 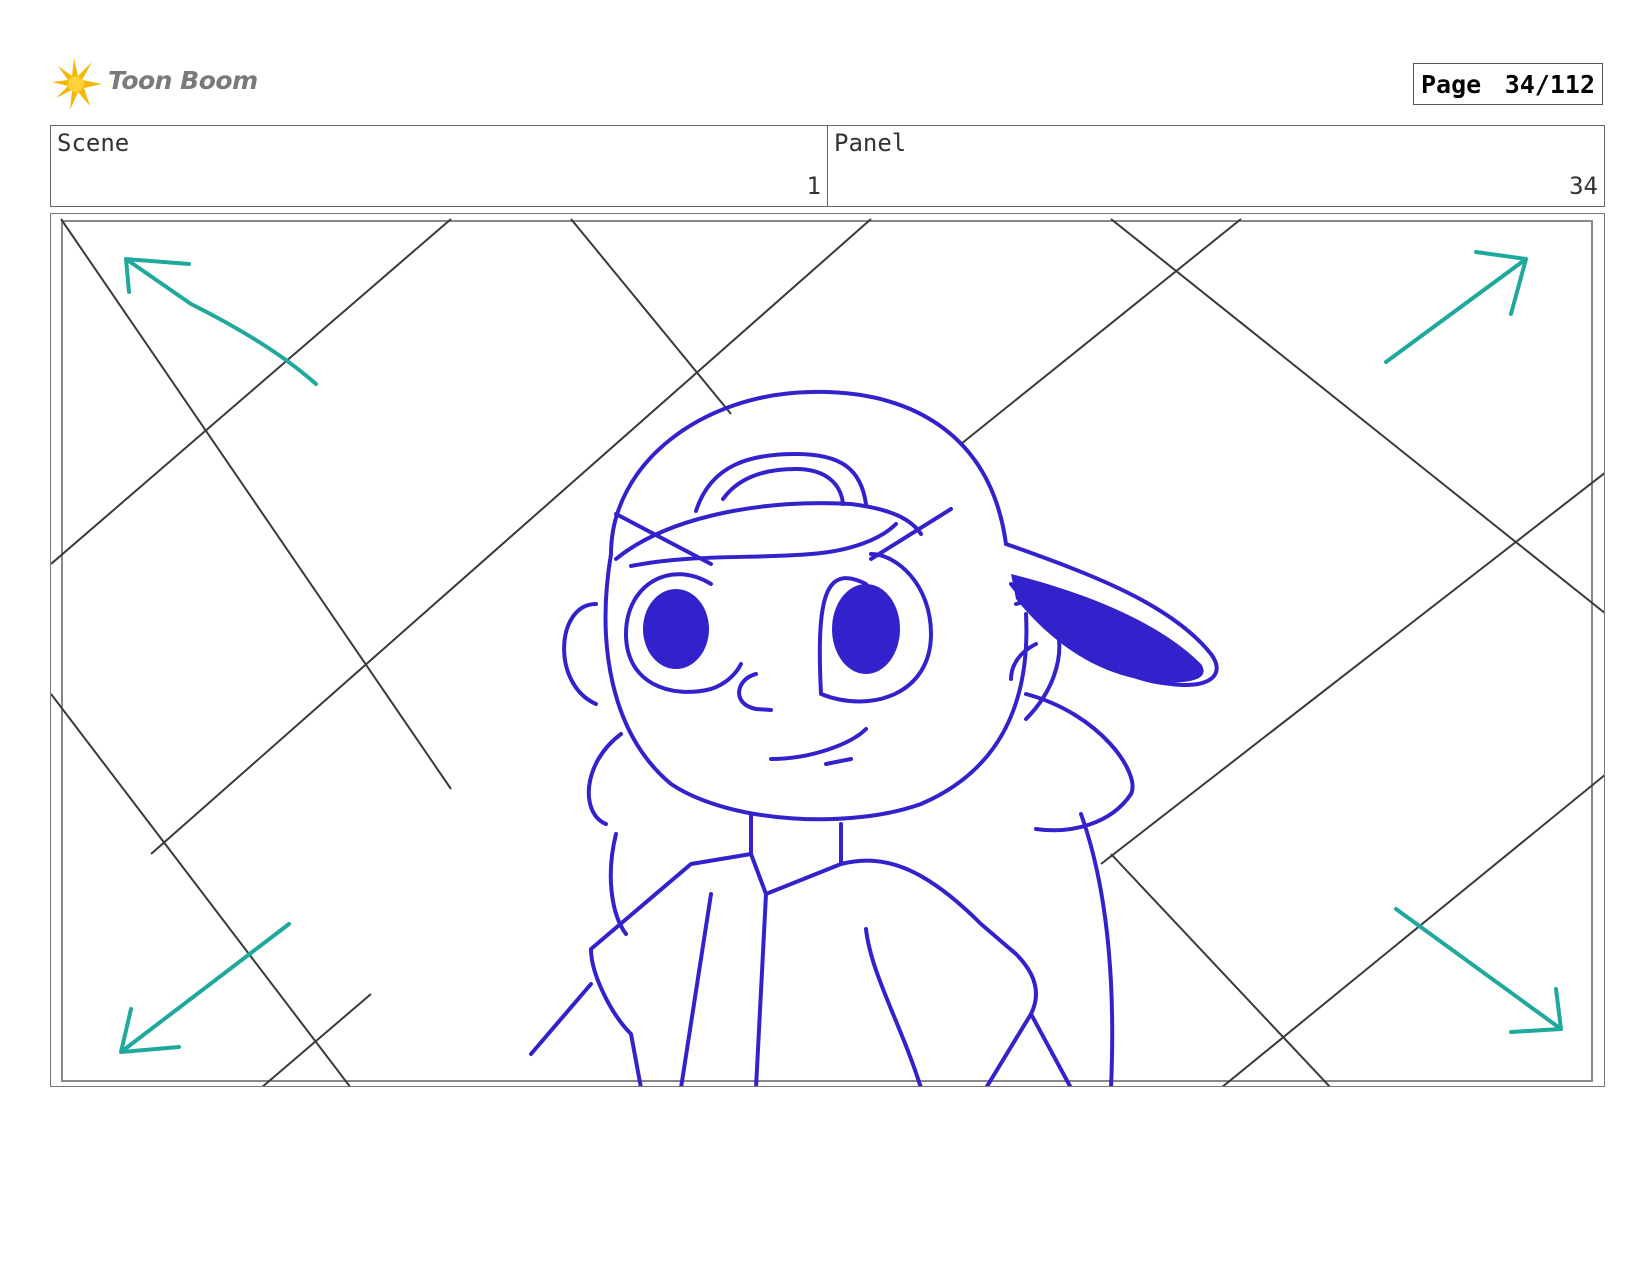 What do you see at coordinates (221, 321) in the screenshot?
I see `arrow-up-left-icon` at bounding box center [221, 321].